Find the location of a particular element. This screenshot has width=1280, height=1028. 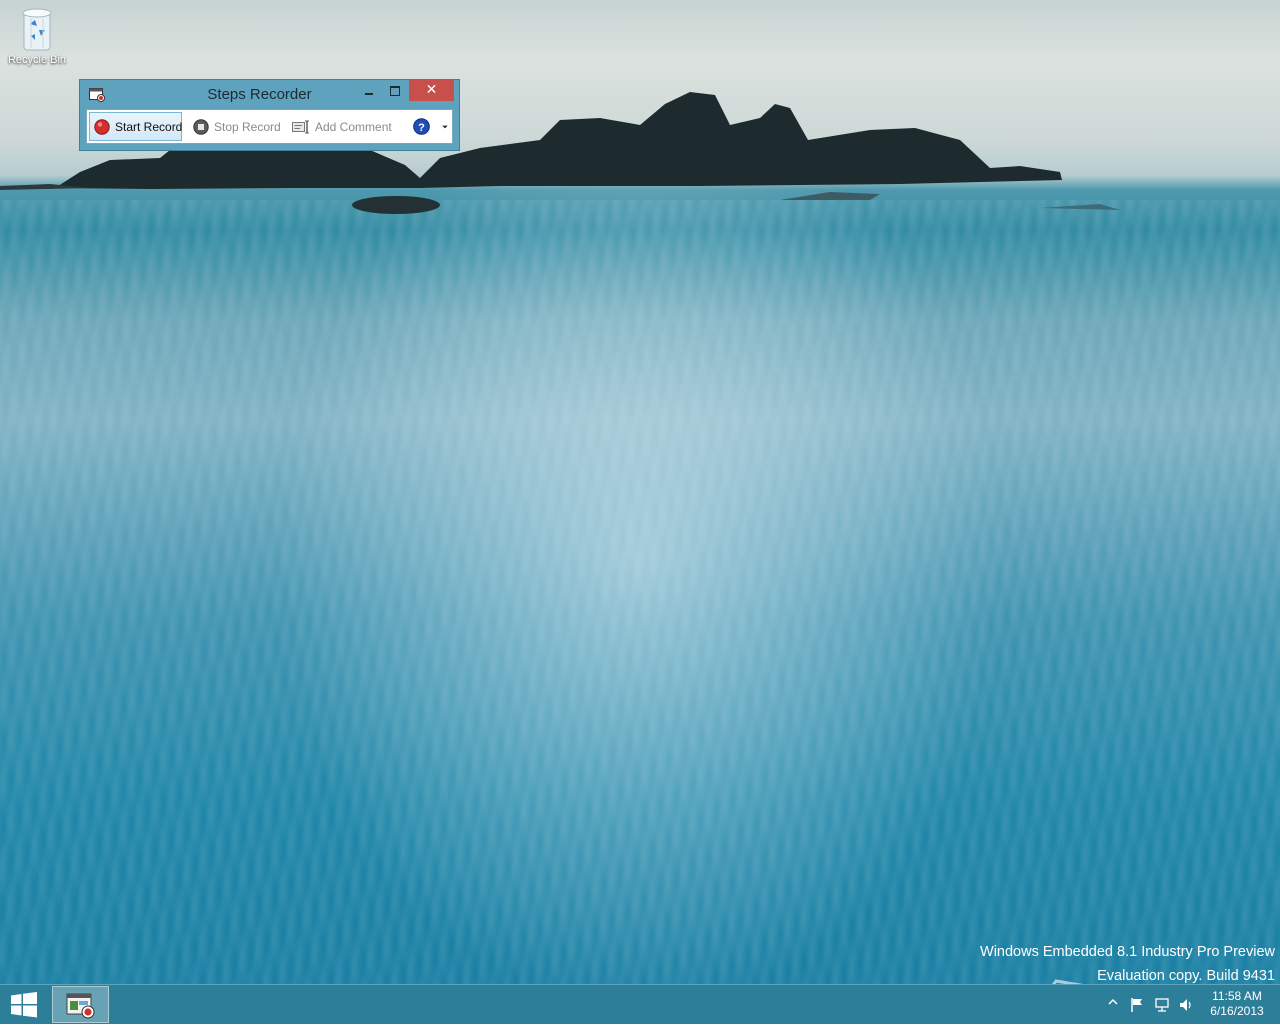

maximize-button is located at coordinates (395, 90).